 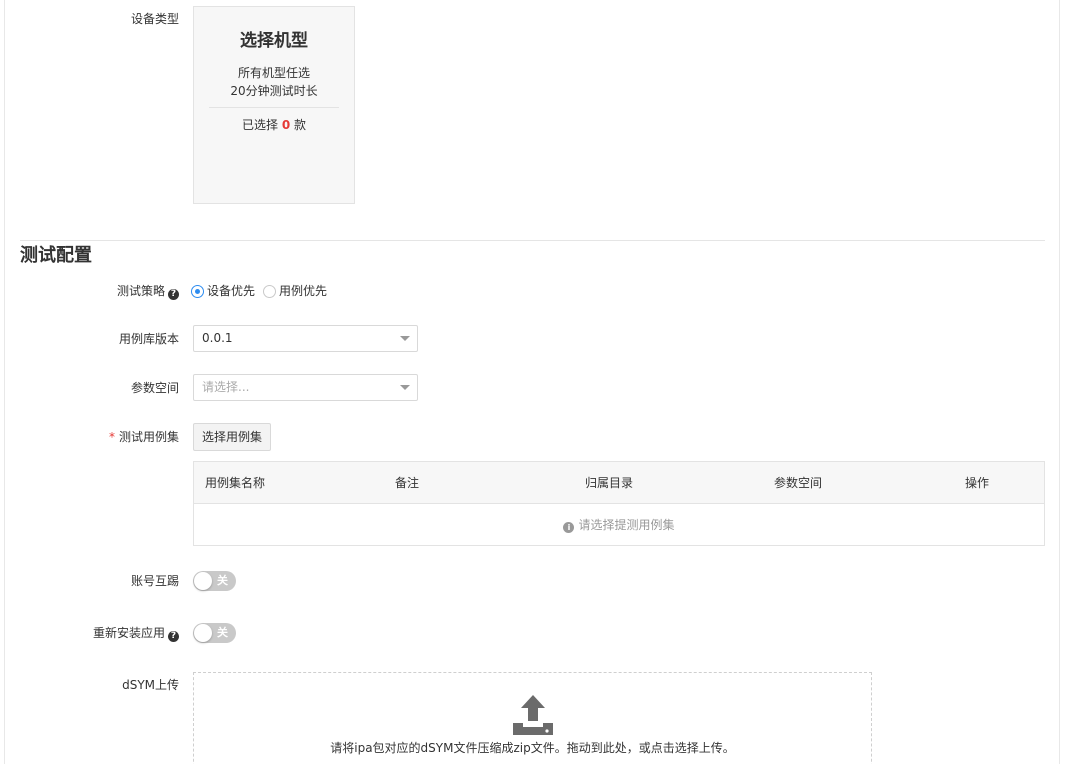 I want to click on radio-device-first-label: 设备优先, so click(x=231, y=291).